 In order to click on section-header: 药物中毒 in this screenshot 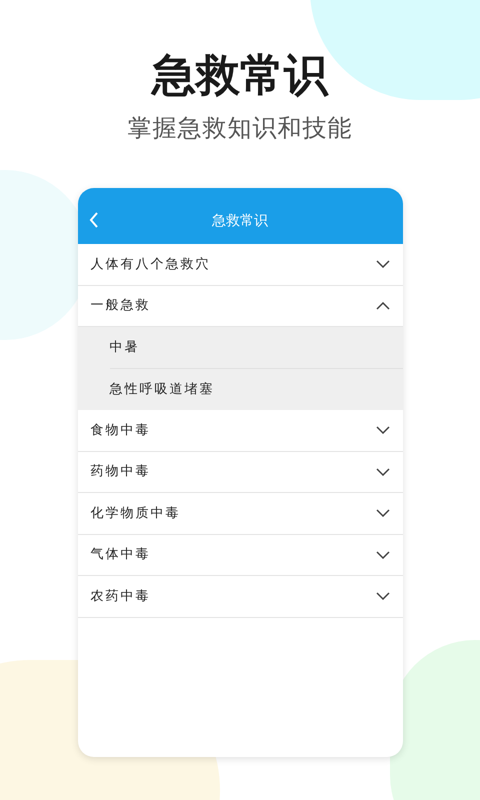, I will do `click(240, 472)`.